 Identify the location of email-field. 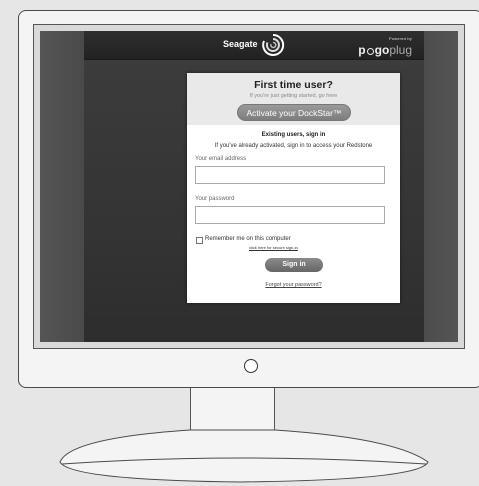
(290, 175).